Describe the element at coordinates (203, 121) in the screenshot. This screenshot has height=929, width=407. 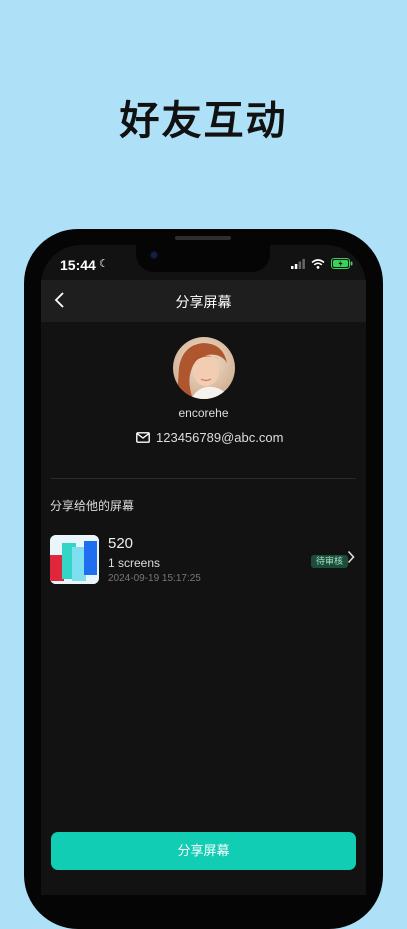
I see `promo-title: 好友互动` at that location.